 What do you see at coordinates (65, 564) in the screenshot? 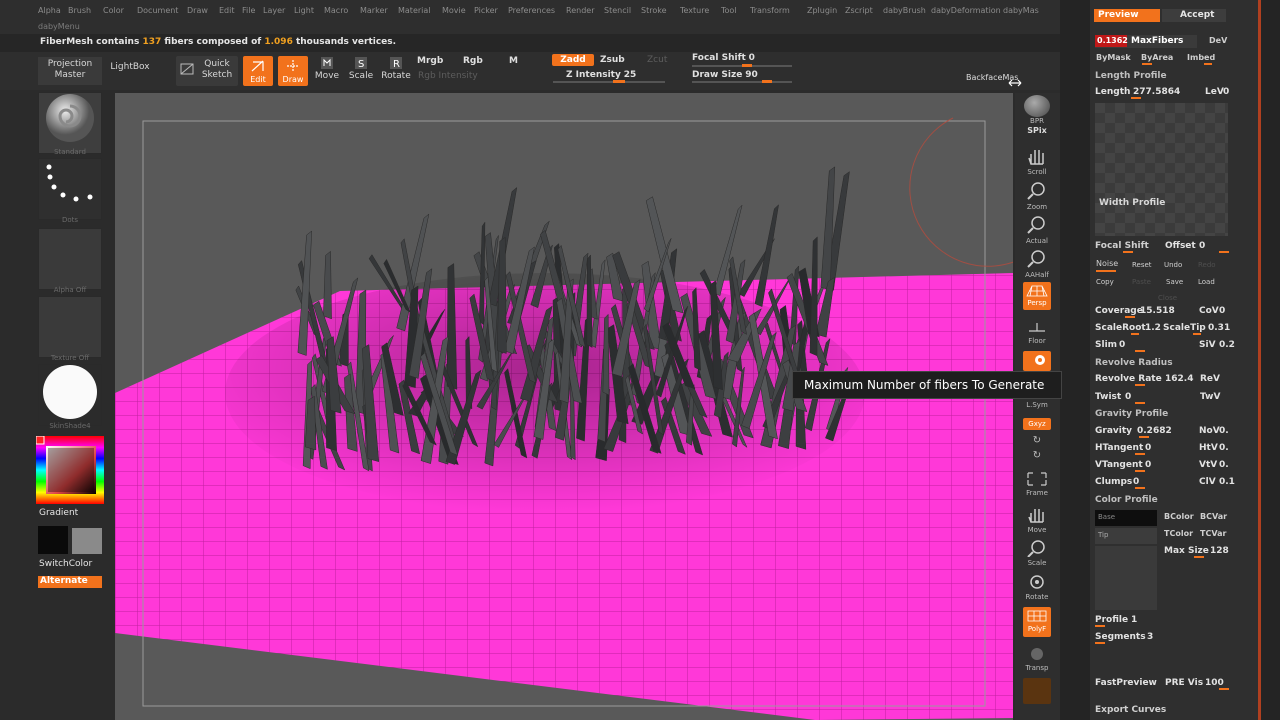
I see `switch-color-button: SwitchColor` at bounding box center [65, 564].